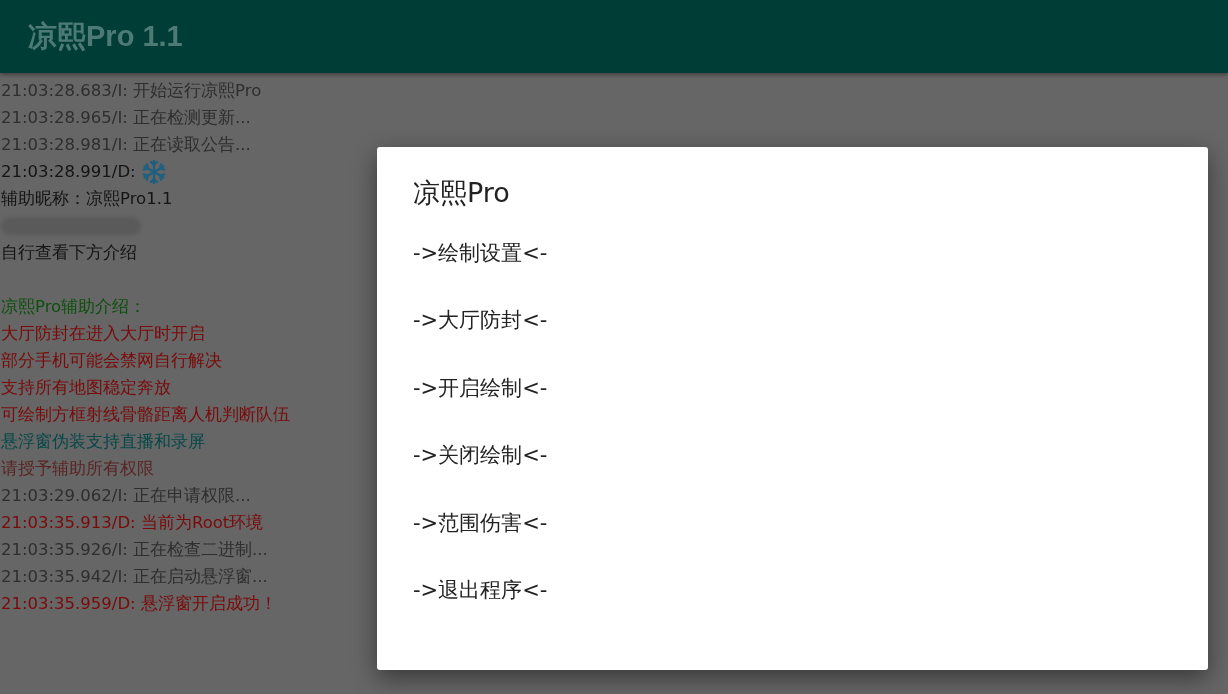 This screenshot has height=694, width=1228. Describe the element at coordinates (792, 320) in the screenshot. I see `menu-item: ->大厅防封<-` at that location.